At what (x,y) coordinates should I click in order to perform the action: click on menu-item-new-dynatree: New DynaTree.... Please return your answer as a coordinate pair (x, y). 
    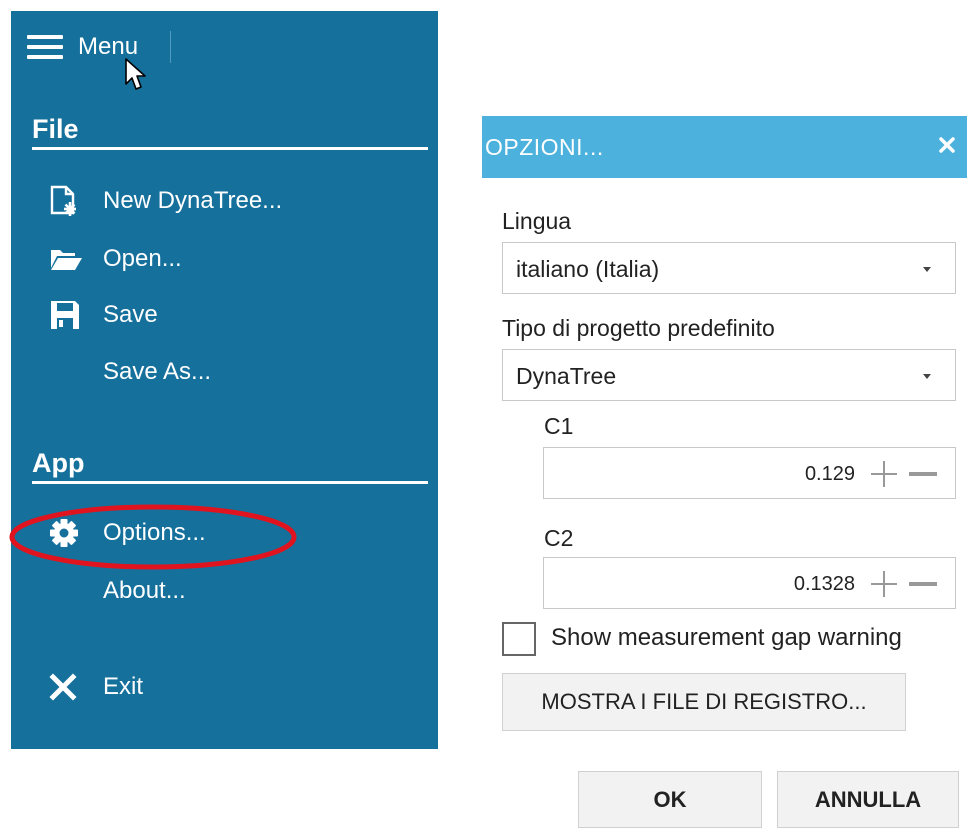
    Looking at the image, I should click on (165, 201).